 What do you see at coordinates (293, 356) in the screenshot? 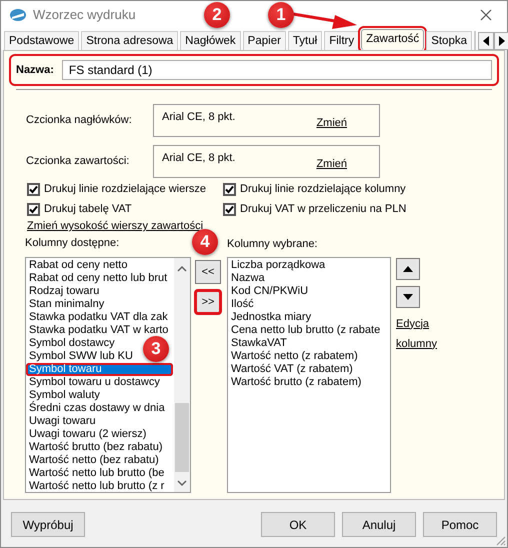
I see `list-item: Wartość netto (z rabatem)` at bounding box center [293, 356].